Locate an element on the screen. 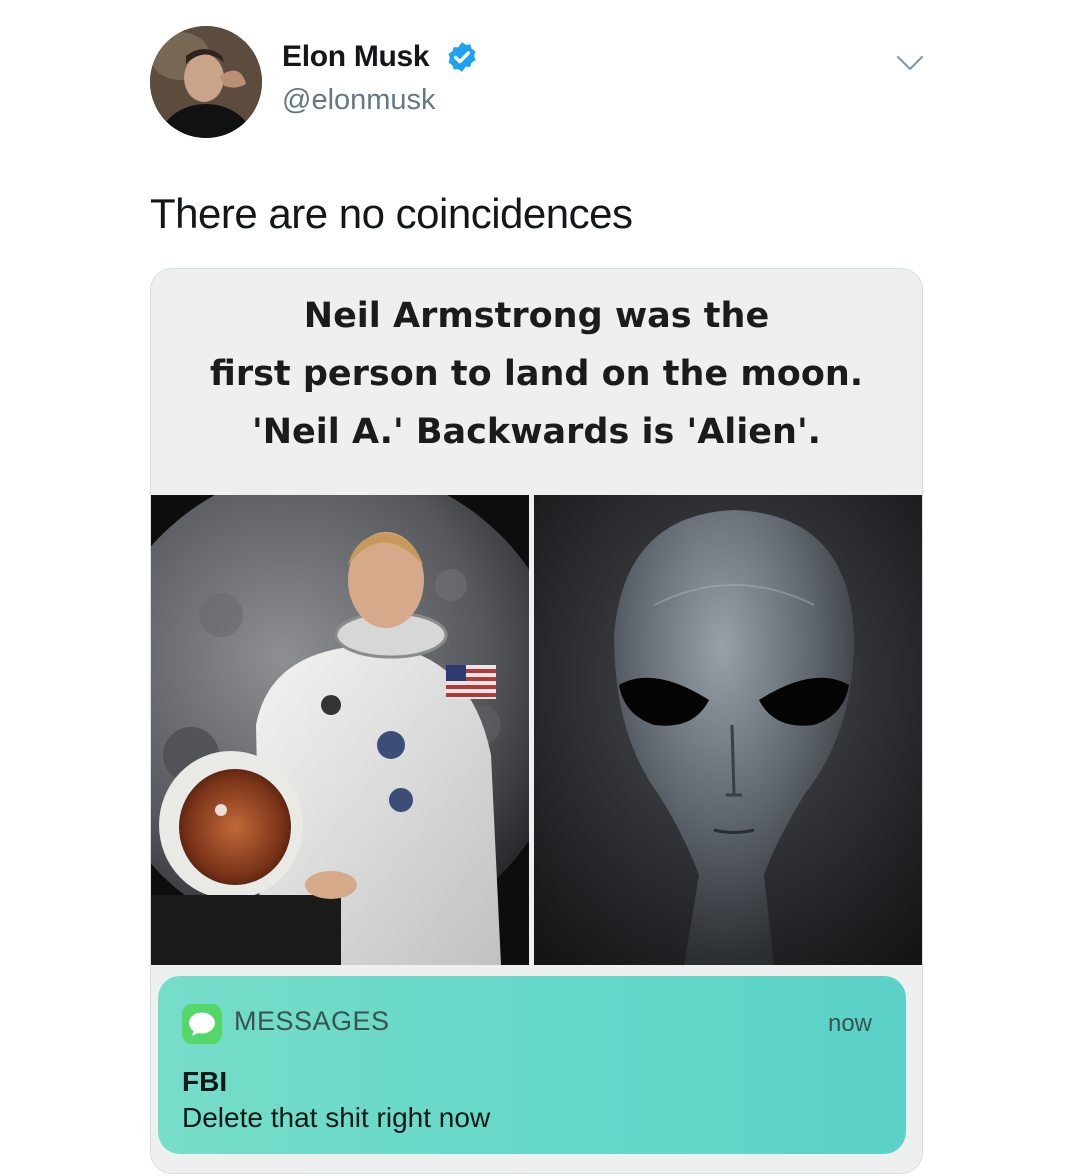 The image size is (1080, 1176). alien-photo is located at coordinates (728, 730).